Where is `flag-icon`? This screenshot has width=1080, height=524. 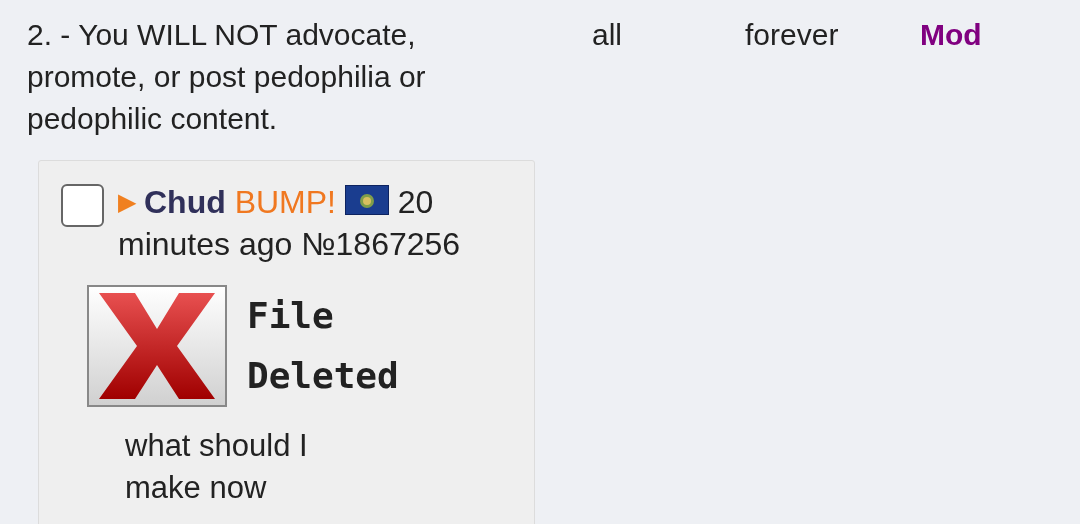
flag-icon is located at coordinates (366, 200).